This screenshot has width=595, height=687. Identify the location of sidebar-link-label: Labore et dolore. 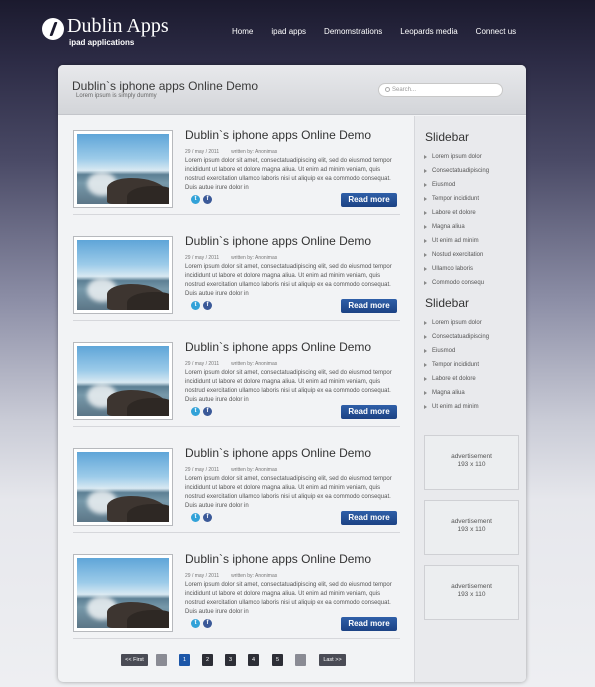
(454, 379).